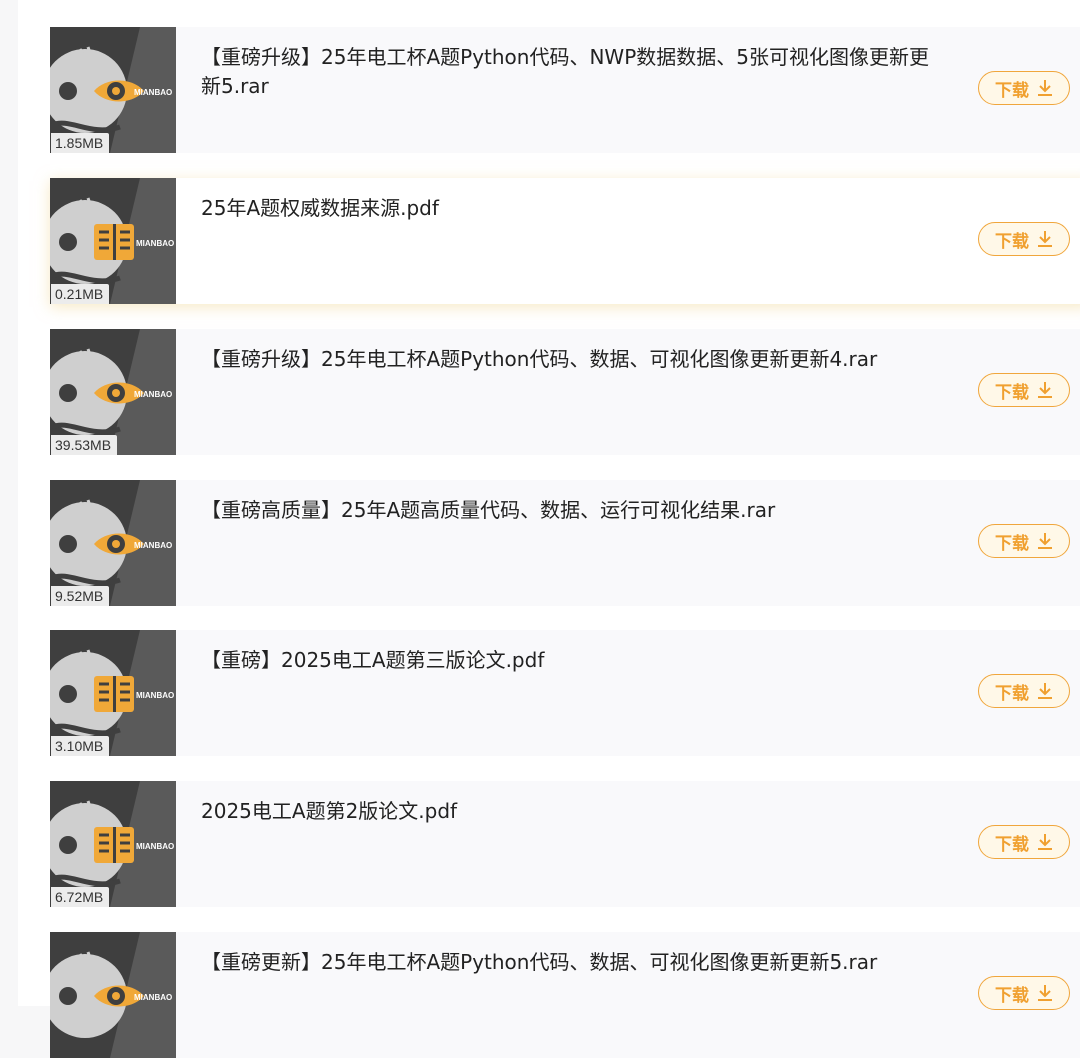  What do you see at coordinates (80, 143) in the screenshot?
I see `file-size-badge: 1.85MB` at bounding box center [80, 143].